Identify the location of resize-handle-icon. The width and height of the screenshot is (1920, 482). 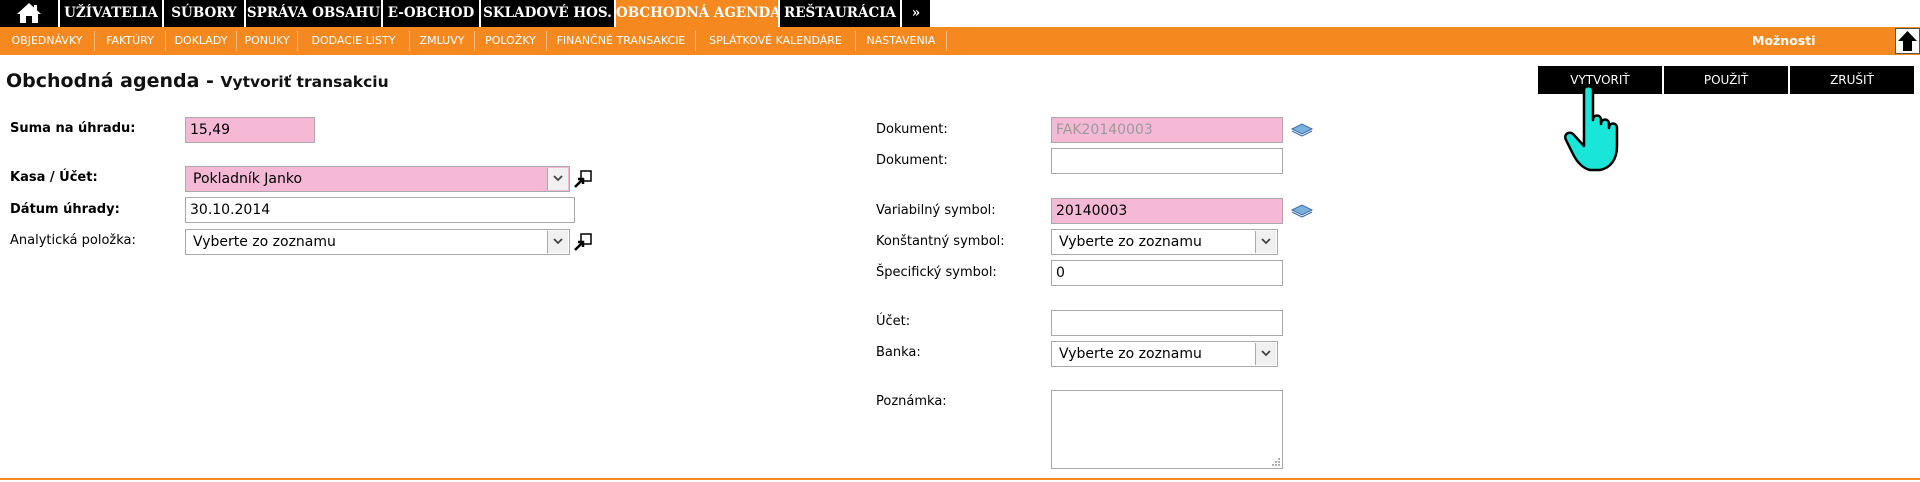
(1275, 461).